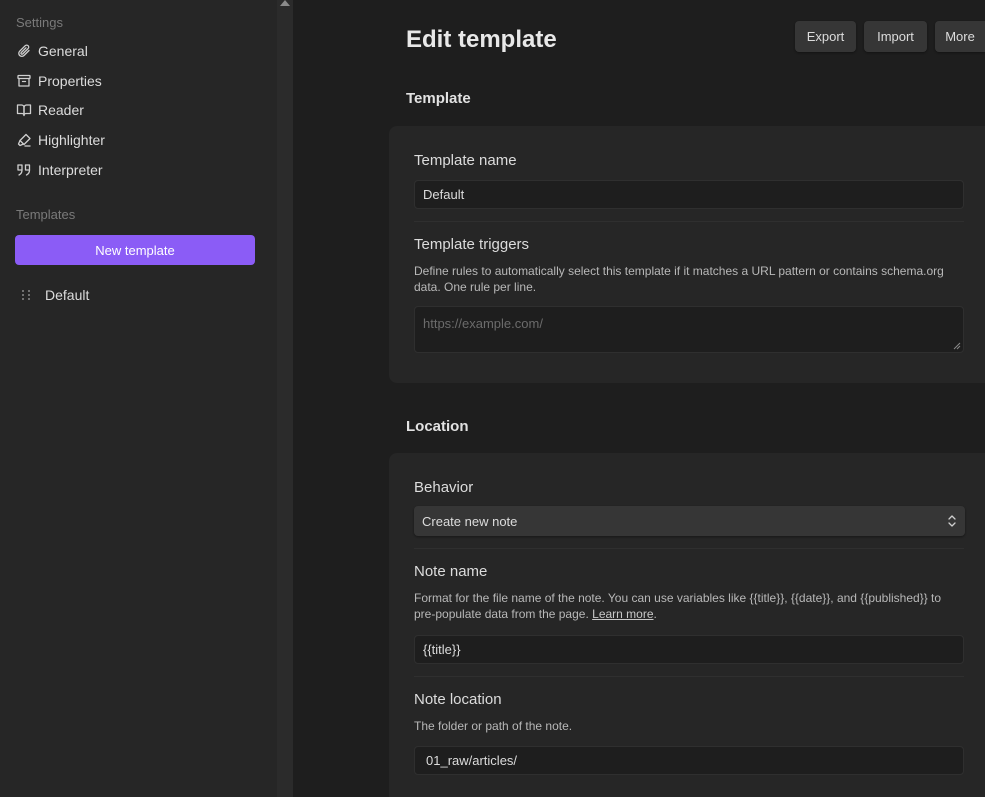 This screenshot has height=797, width=985. I want to click on behavior-select-value: Create new note, so click(470, 521).